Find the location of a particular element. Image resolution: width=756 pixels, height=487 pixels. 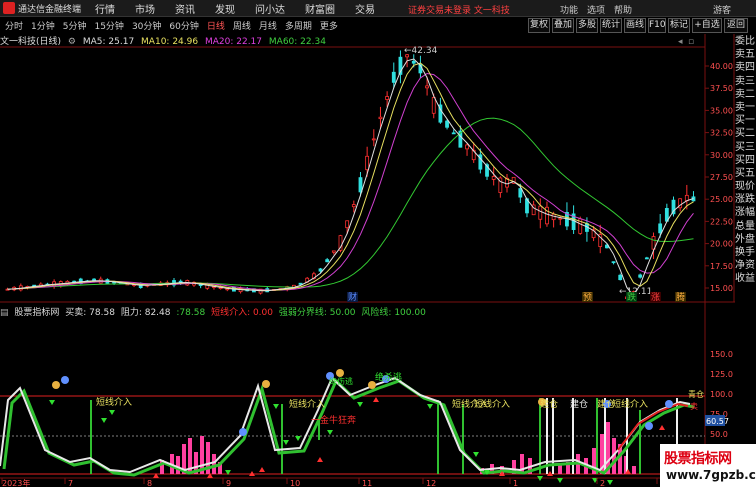

indicator-value: :78.58 is located at coordinates (191, 313).